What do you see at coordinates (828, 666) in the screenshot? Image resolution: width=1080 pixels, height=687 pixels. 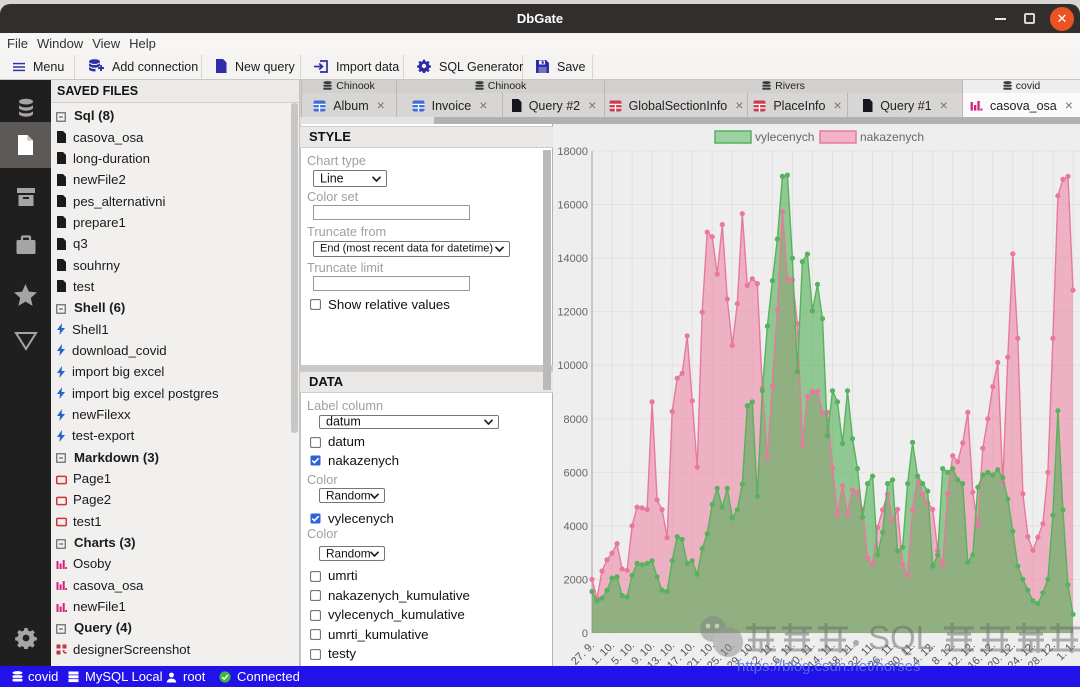 I see `svg-text: https://blog.csdn.net/horses` at bounding box center [828, 666].